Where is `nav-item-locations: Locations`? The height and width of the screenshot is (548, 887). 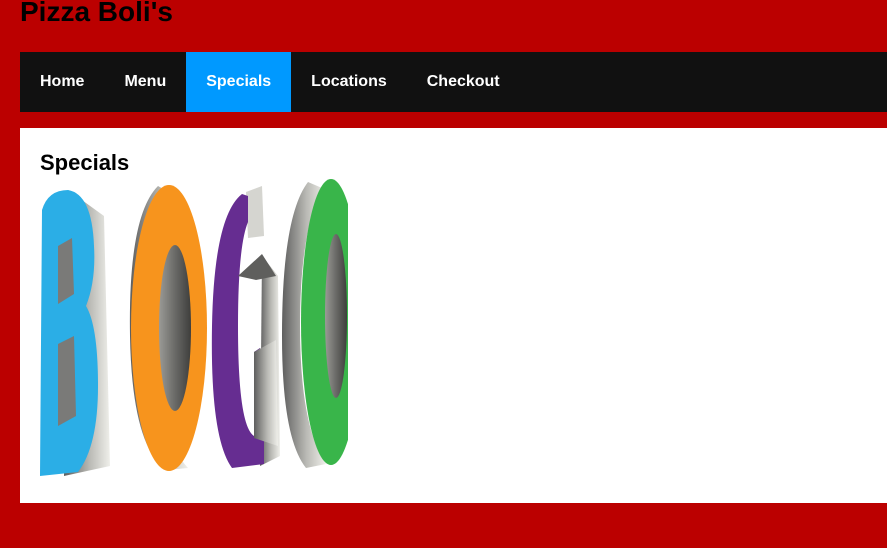
nav-item-locations: Locations is located at coordinates (349, 82).